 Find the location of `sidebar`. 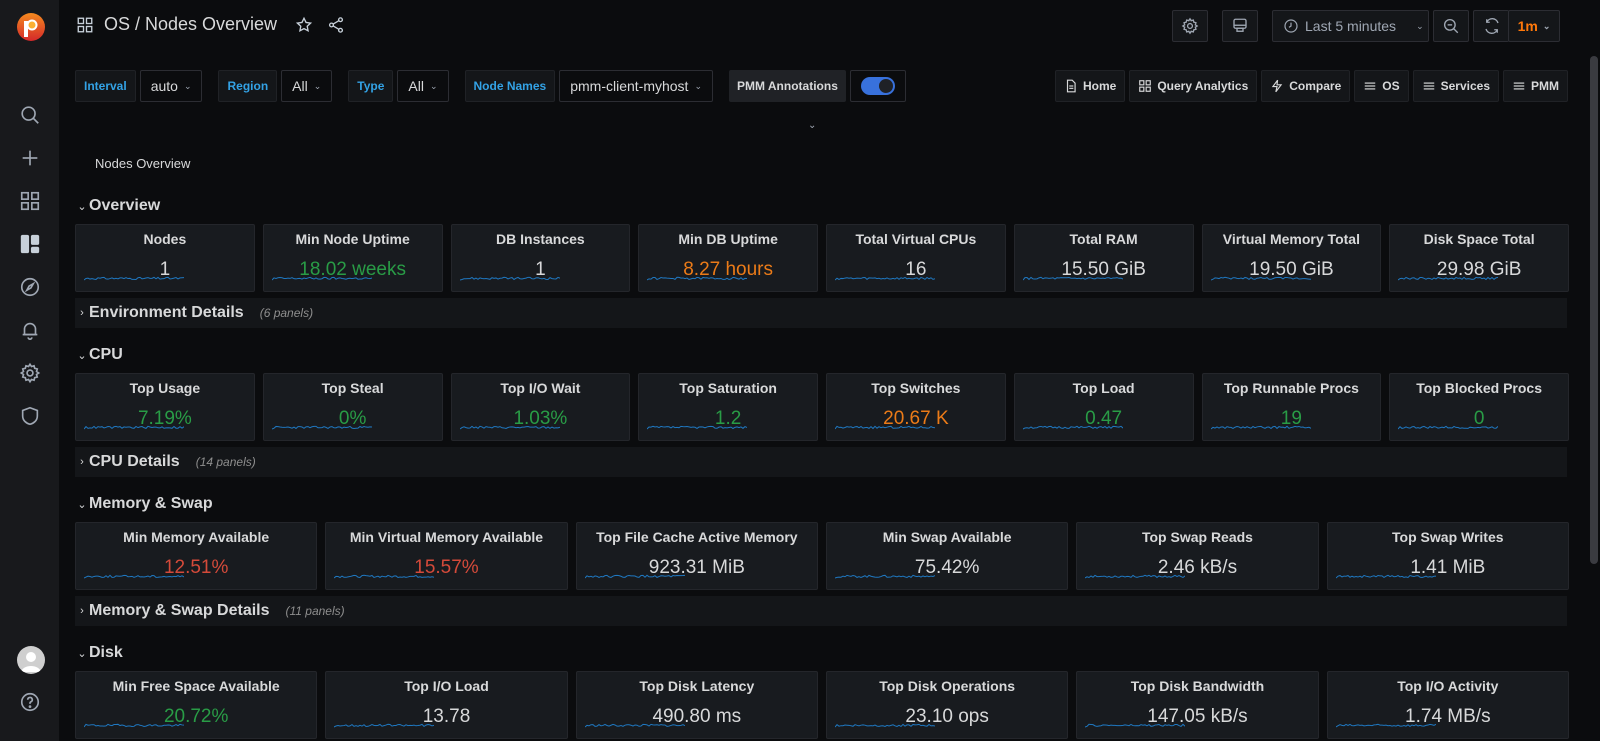

sidebar is located at coordinates (30, 370).